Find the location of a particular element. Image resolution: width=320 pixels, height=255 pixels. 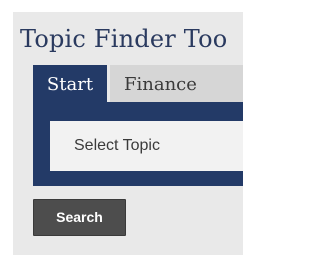

tab-finance: Finance is located at coordinates (176, 85).